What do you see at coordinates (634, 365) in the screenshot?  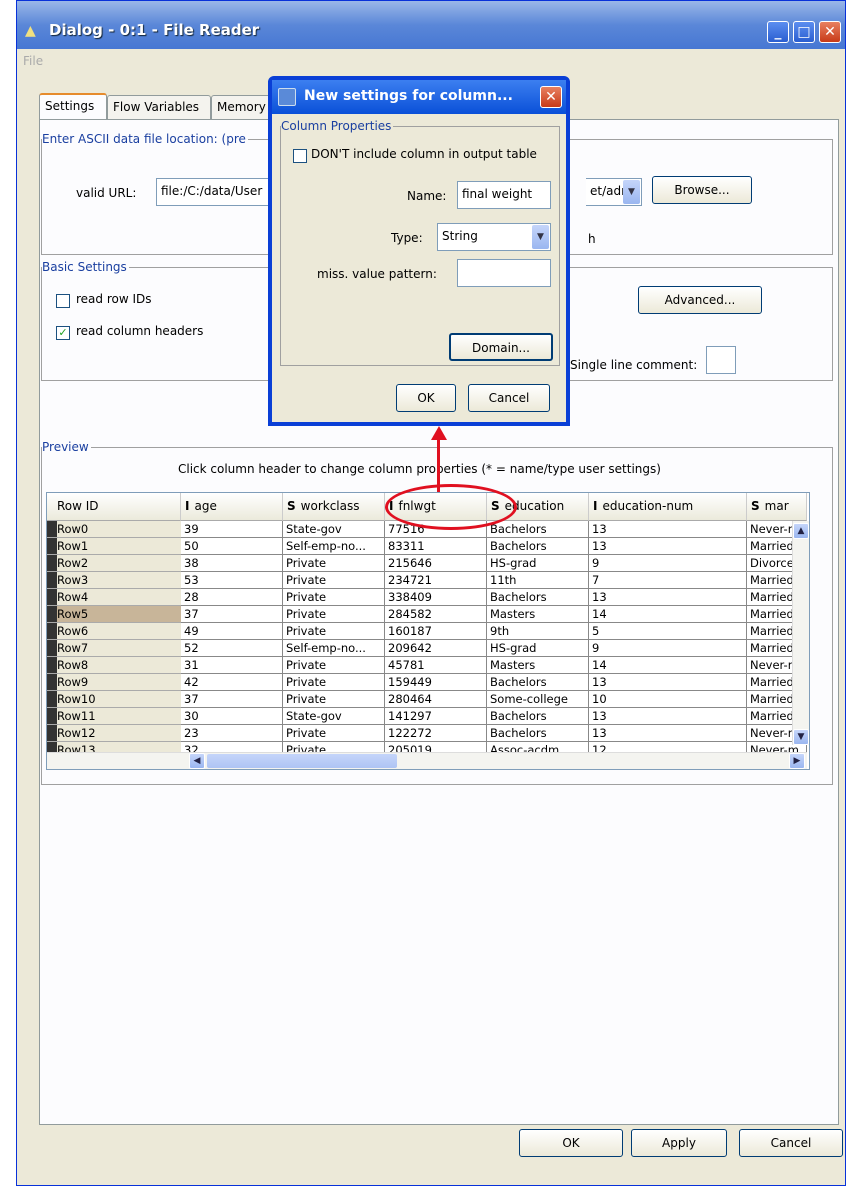 I see `single-line-comment-label: Single line comment:` at bounding box center [634, 365].